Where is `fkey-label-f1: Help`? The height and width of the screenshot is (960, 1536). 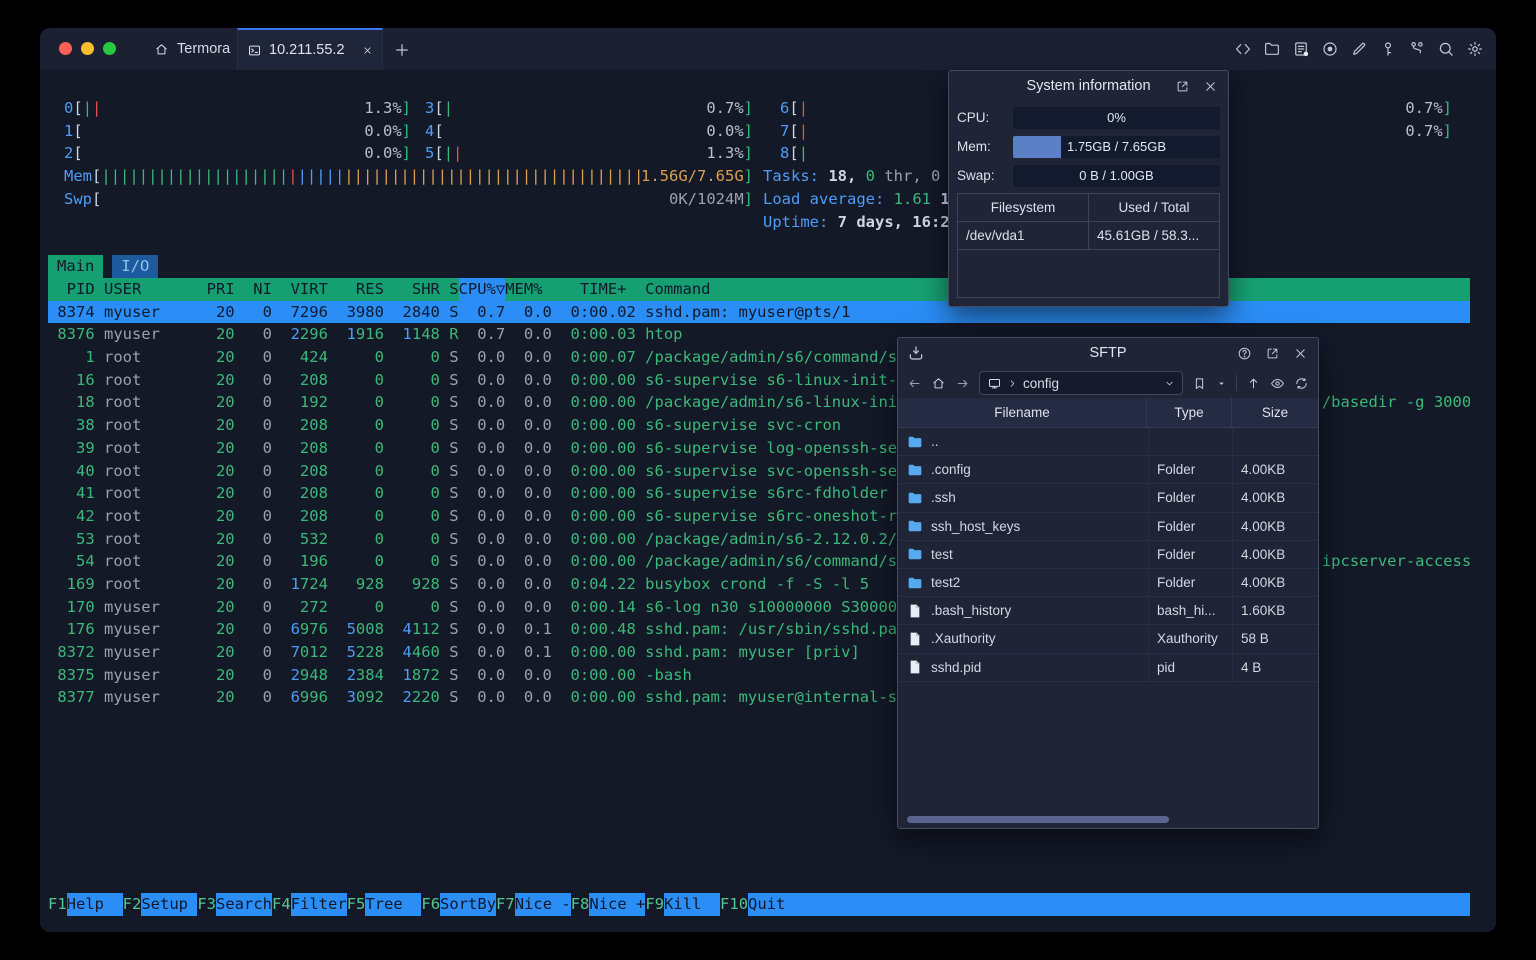 fkey-label-f1: Help is located at coordinates (94, 904).